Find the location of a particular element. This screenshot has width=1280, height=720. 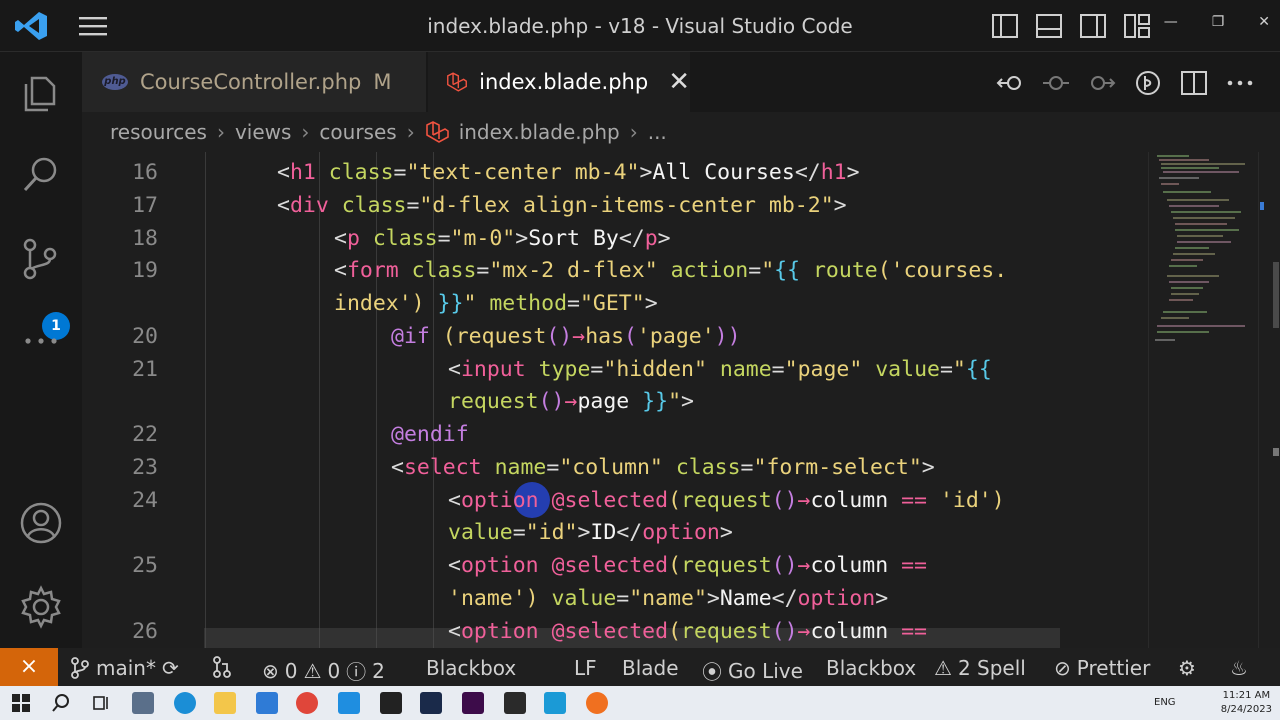

task-view-icon is located at coordinates (101, 703).